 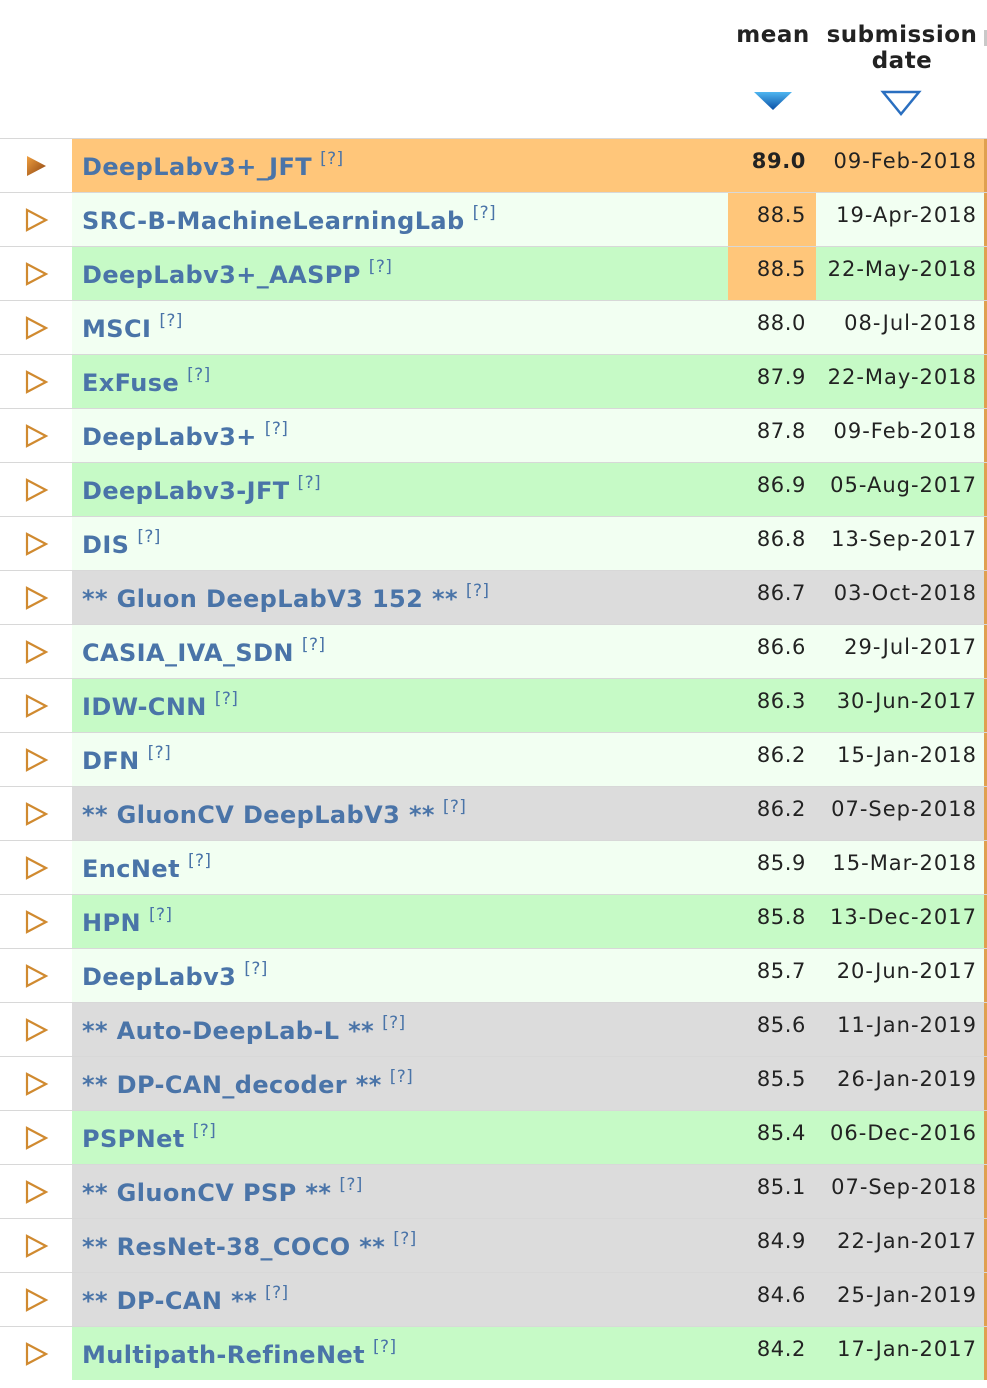 What do you see at coordinates (233, 1247) in the screenshot?
I see `method-name: ** ResNet-38_COCO **` at bounding box center [233, 1247].